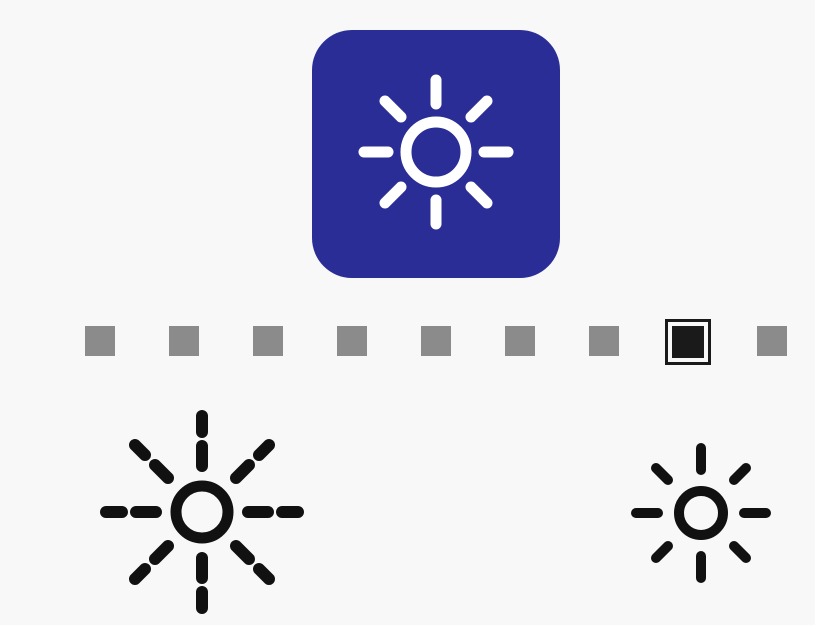 The image size is (815, 625). I want to click on brightness-max-indicator, so click(202, 512).